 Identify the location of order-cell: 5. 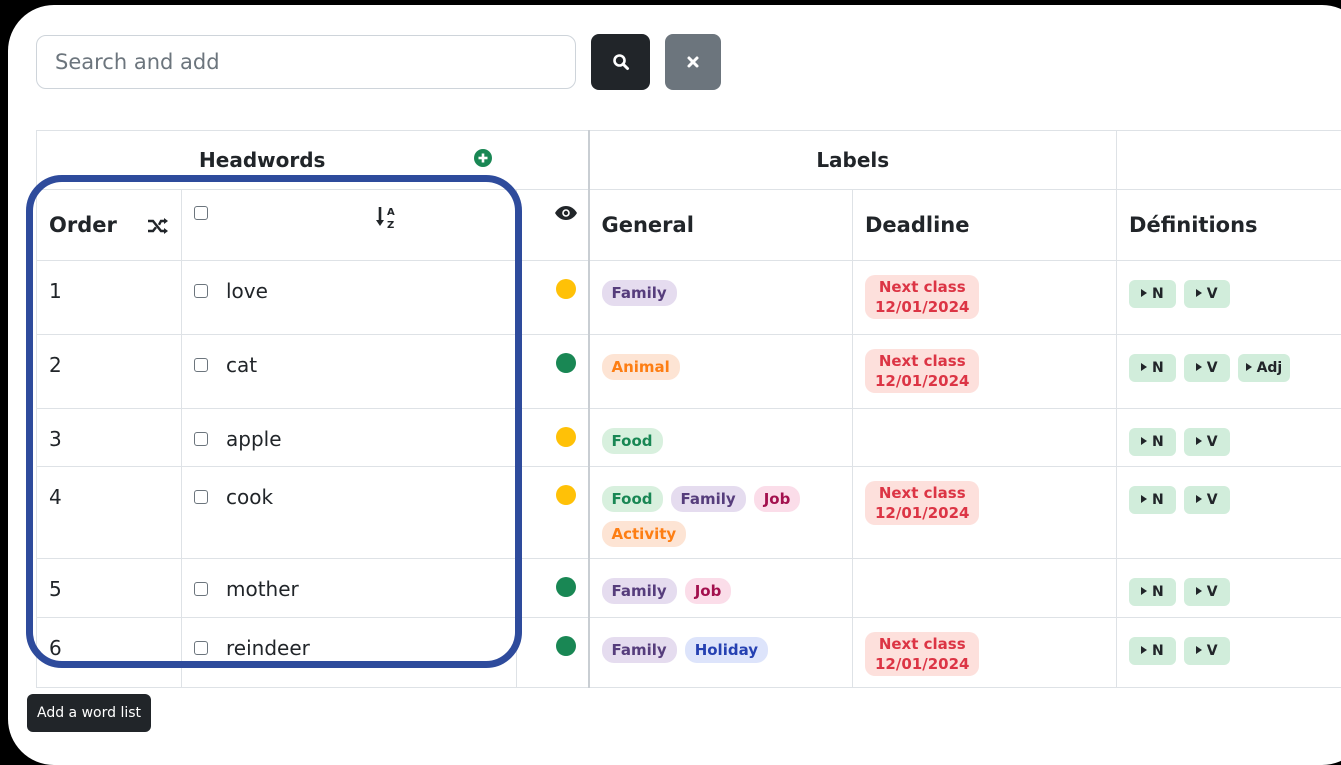
(109, 588).